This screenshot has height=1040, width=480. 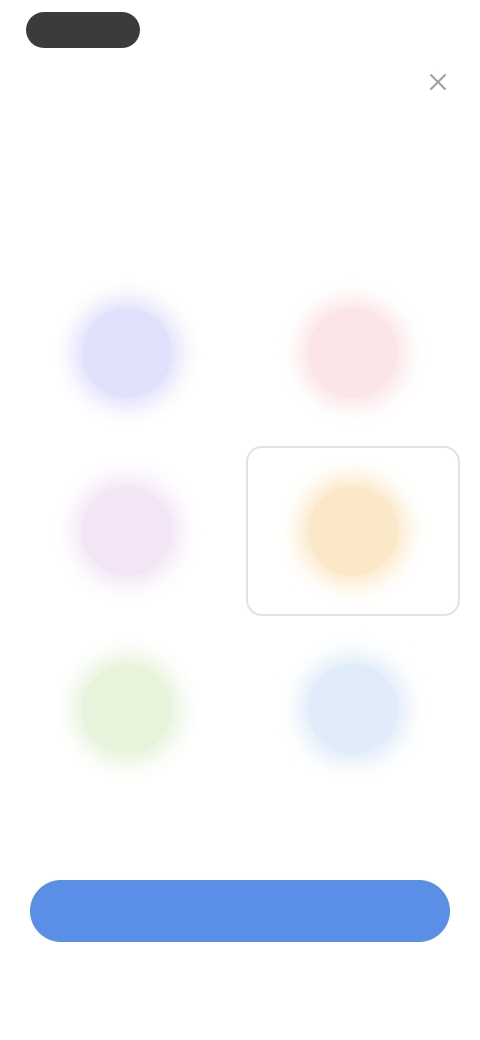 I want to click on close-icon, so click(x=438, y=84).